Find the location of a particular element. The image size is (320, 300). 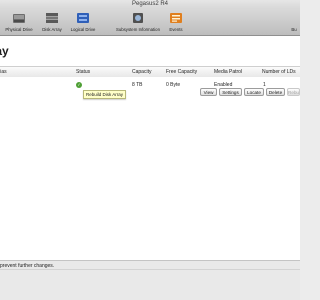

cell-capacity: 8 TB is located at coordinates (137, 85).